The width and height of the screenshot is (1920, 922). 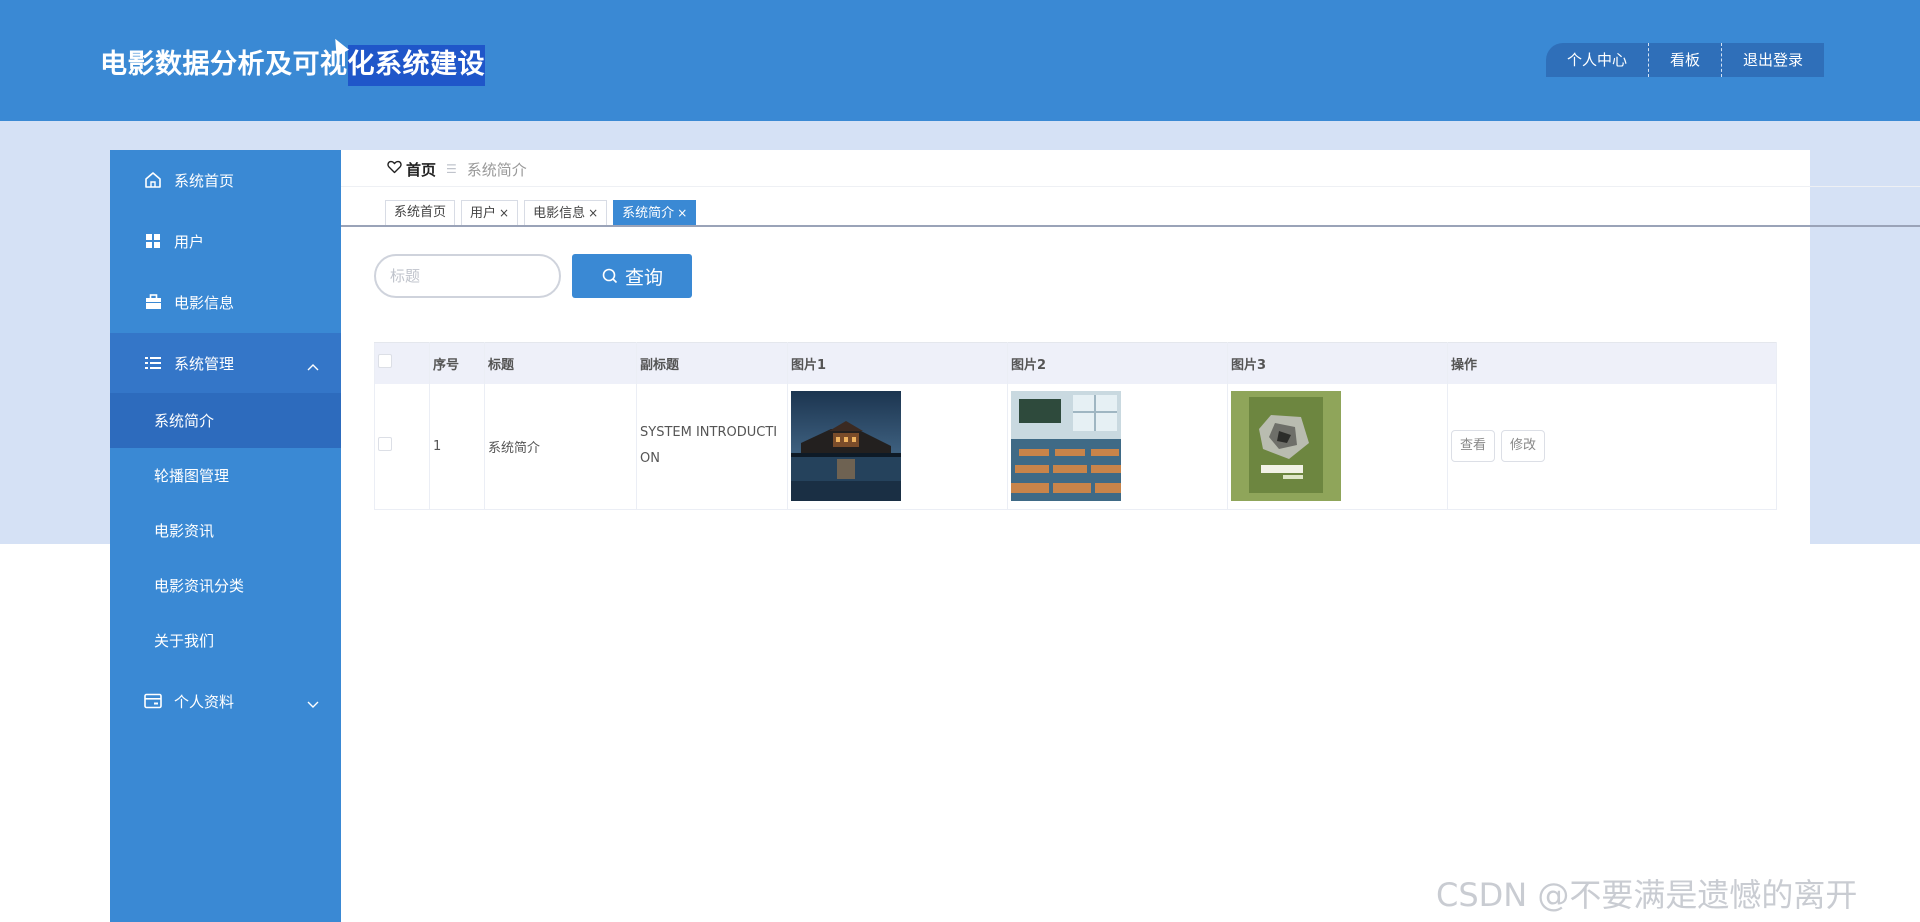 I want to click on query-button: 查询, so click(x=632, y=276).